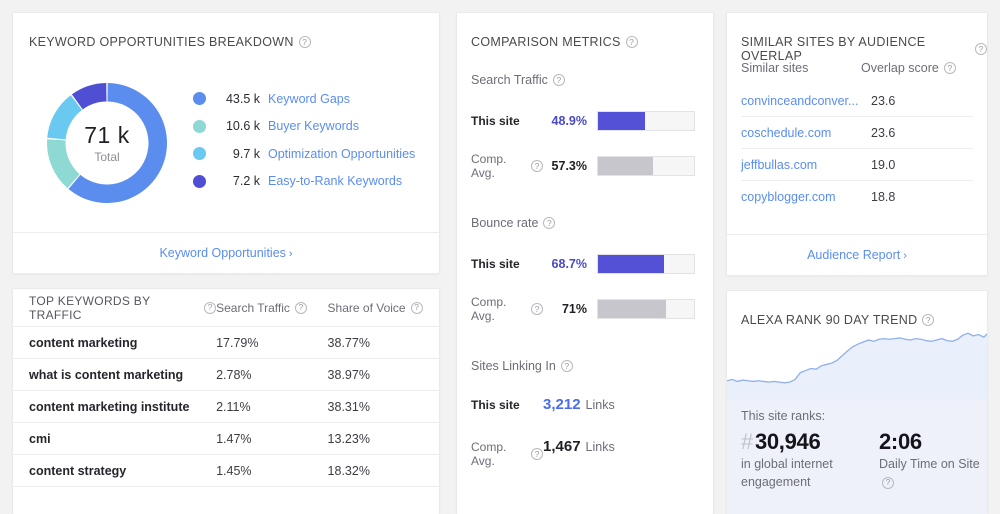 The image size is (1000, 514). I want to click on metric-value-this-site: 48.9%, so click(569, 121).